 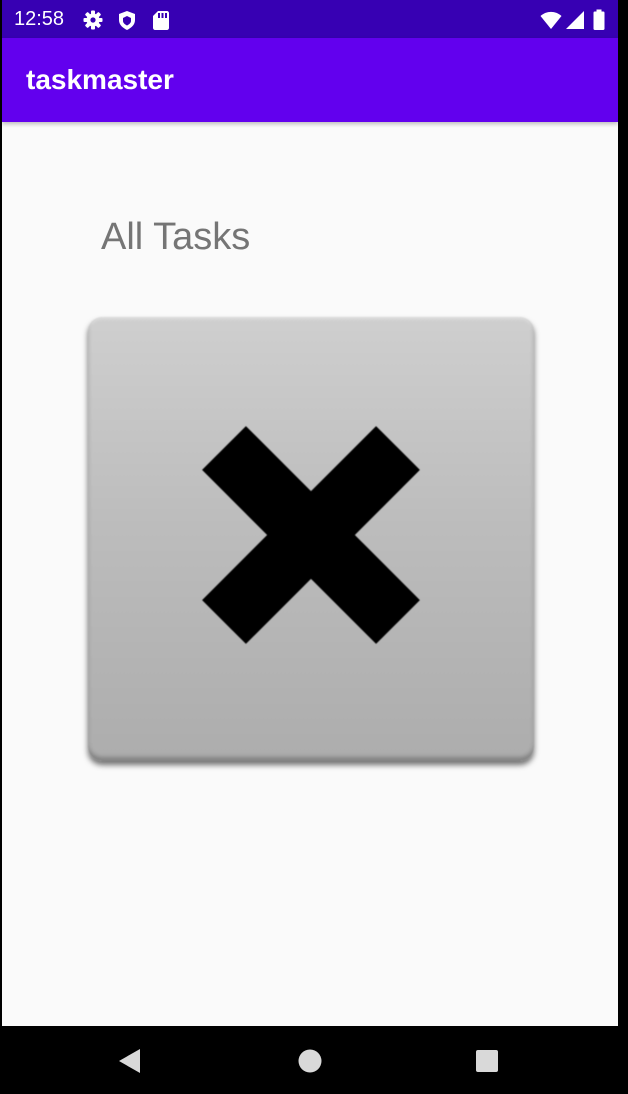 I want to click on status-time: 12:58, so click(x=39, y=19).